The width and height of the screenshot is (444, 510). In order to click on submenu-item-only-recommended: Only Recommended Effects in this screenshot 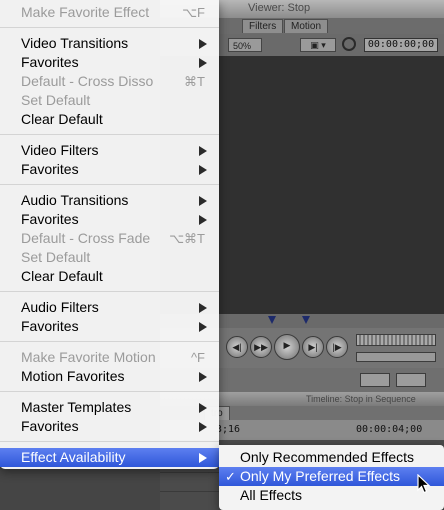, I will do `click(331, 457)`.